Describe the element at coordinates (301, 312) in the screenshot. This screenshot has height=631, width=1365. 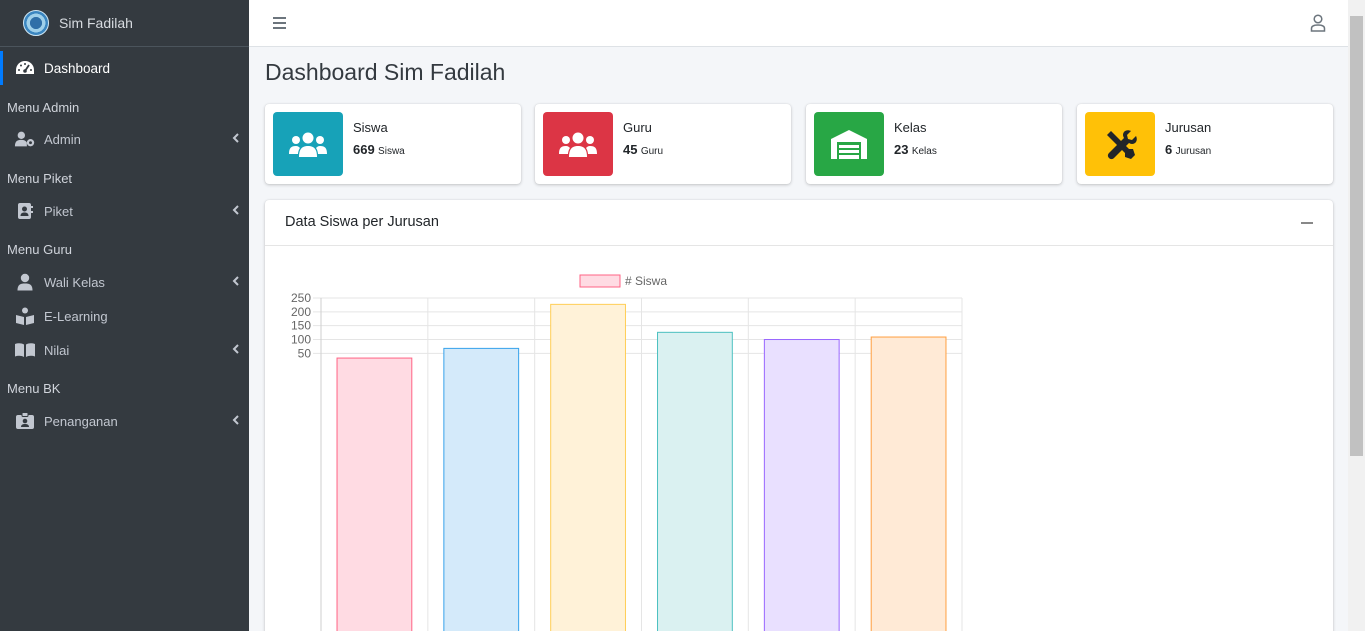
I see `y-tick-label: 200` at that location.